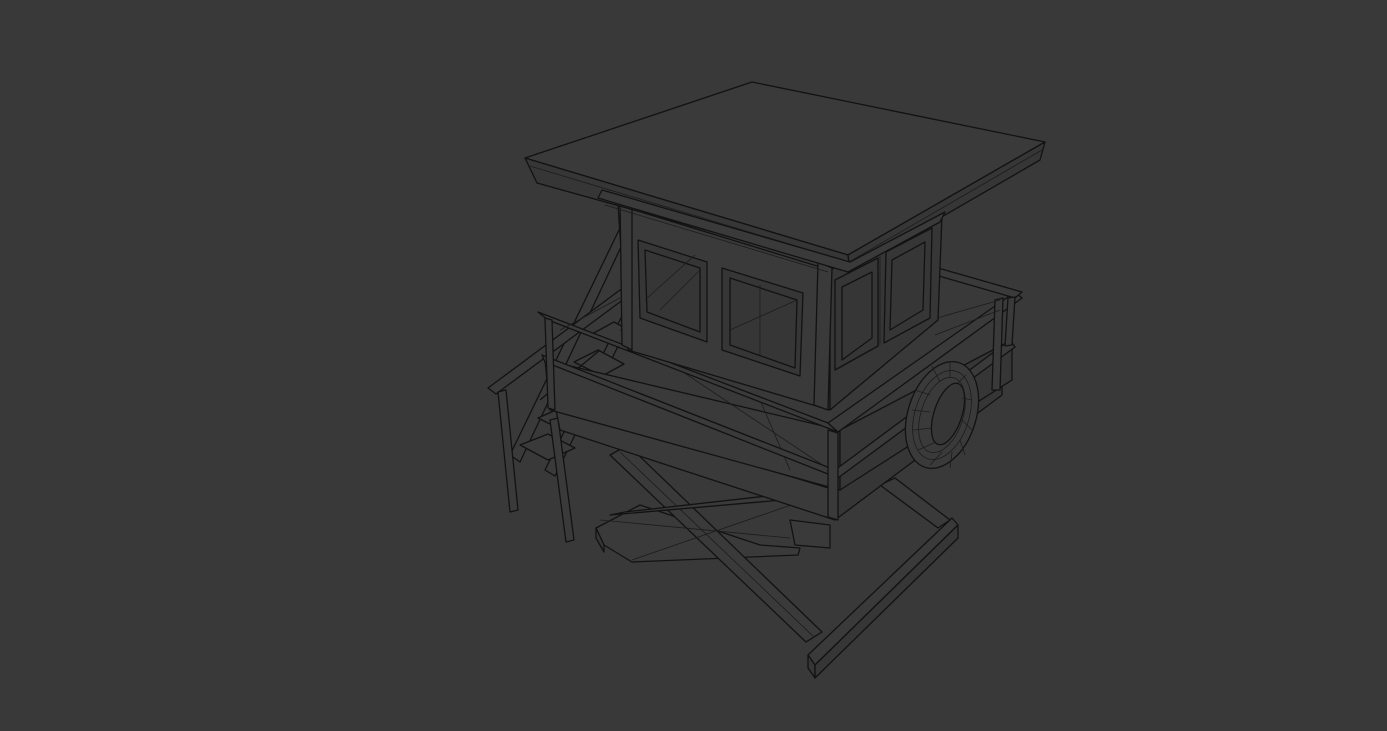  What do you see at coordinates (785, 177) in the screenshot?
I see `roof` at bounding box center [785, 177].